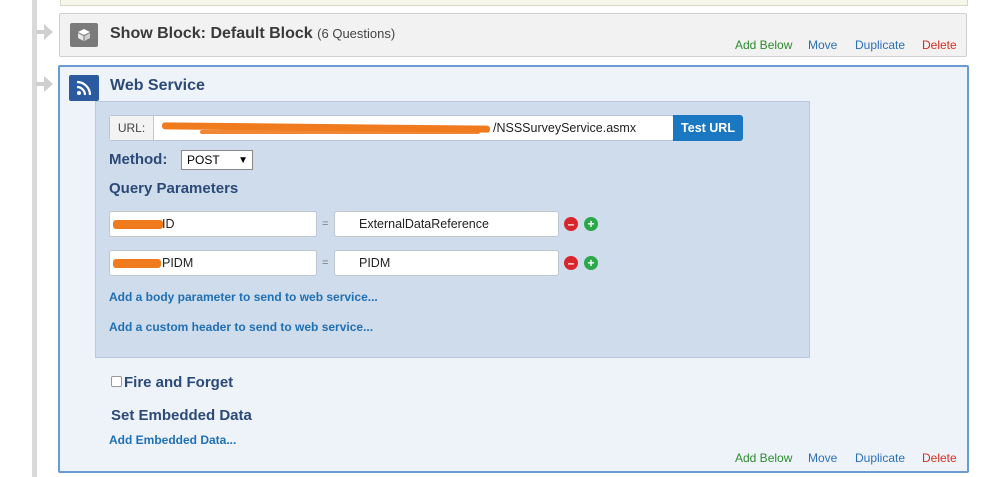 This screenshot has height=477, width=992. I want to click on param-value-text: PIDM, so click(375, 263).